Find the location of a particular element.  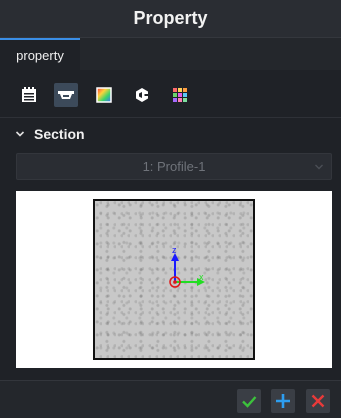

palette-grid-button is located at coordinates (180, 95).